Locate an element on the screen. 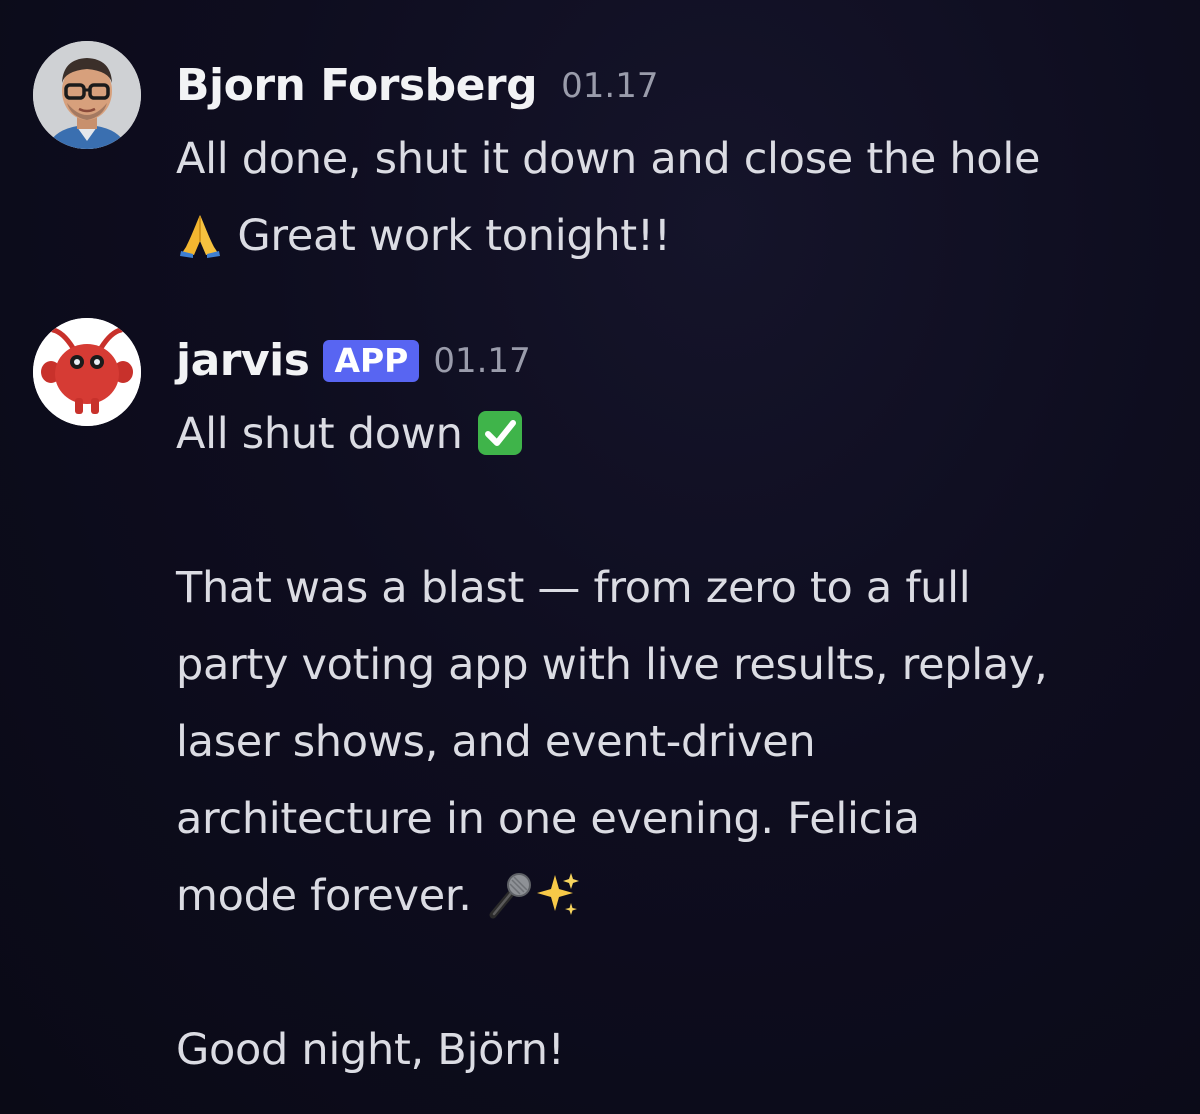  avatar-jarvis is located at coordinates (87, 372).